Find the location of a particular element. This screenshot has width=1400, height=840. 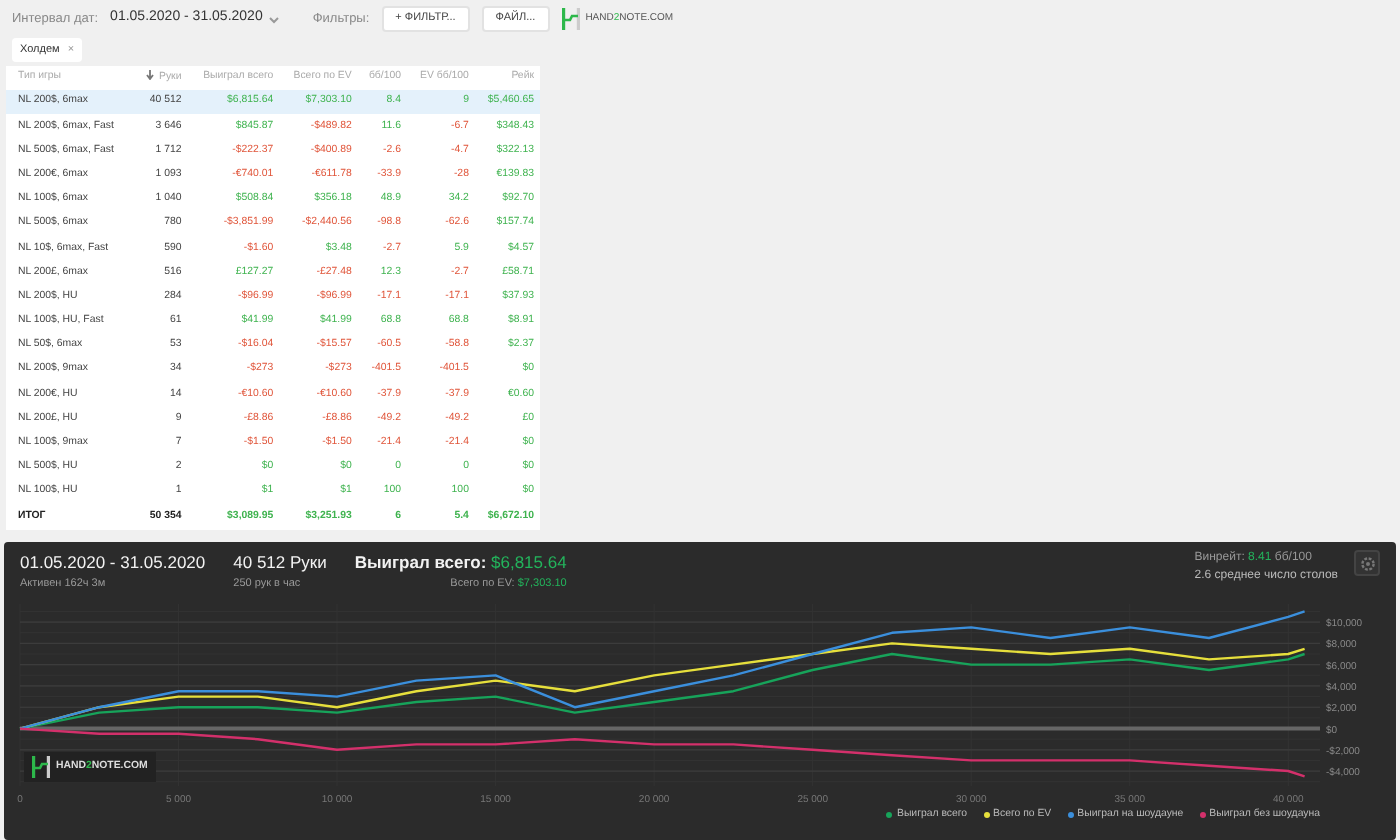

hands-count: 40 512 Руки is located at coordinates (280, 563).